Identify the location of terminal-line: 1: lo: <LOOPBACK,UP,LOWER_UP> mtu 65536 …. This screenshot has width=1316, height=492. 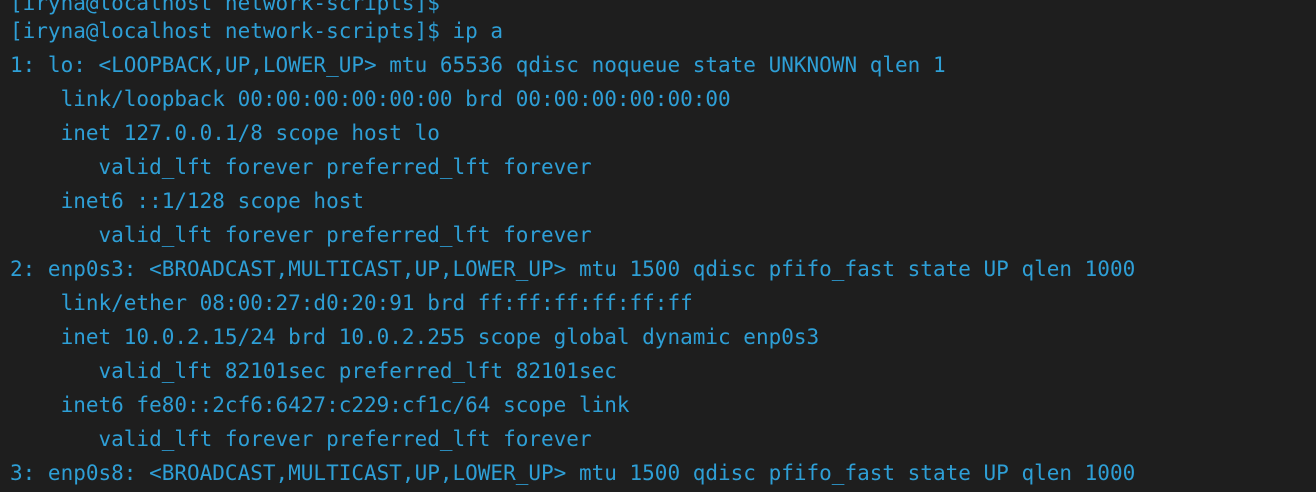
(478, 65).